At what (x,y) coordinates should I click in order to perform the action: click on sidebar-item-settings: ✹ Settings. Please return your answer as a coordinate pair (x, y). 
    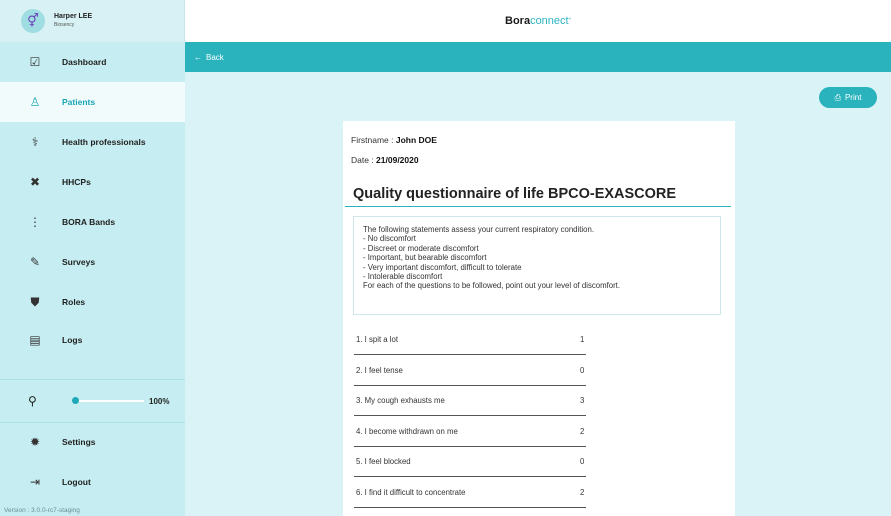
    Looking at the image, I should click on (92, 442).